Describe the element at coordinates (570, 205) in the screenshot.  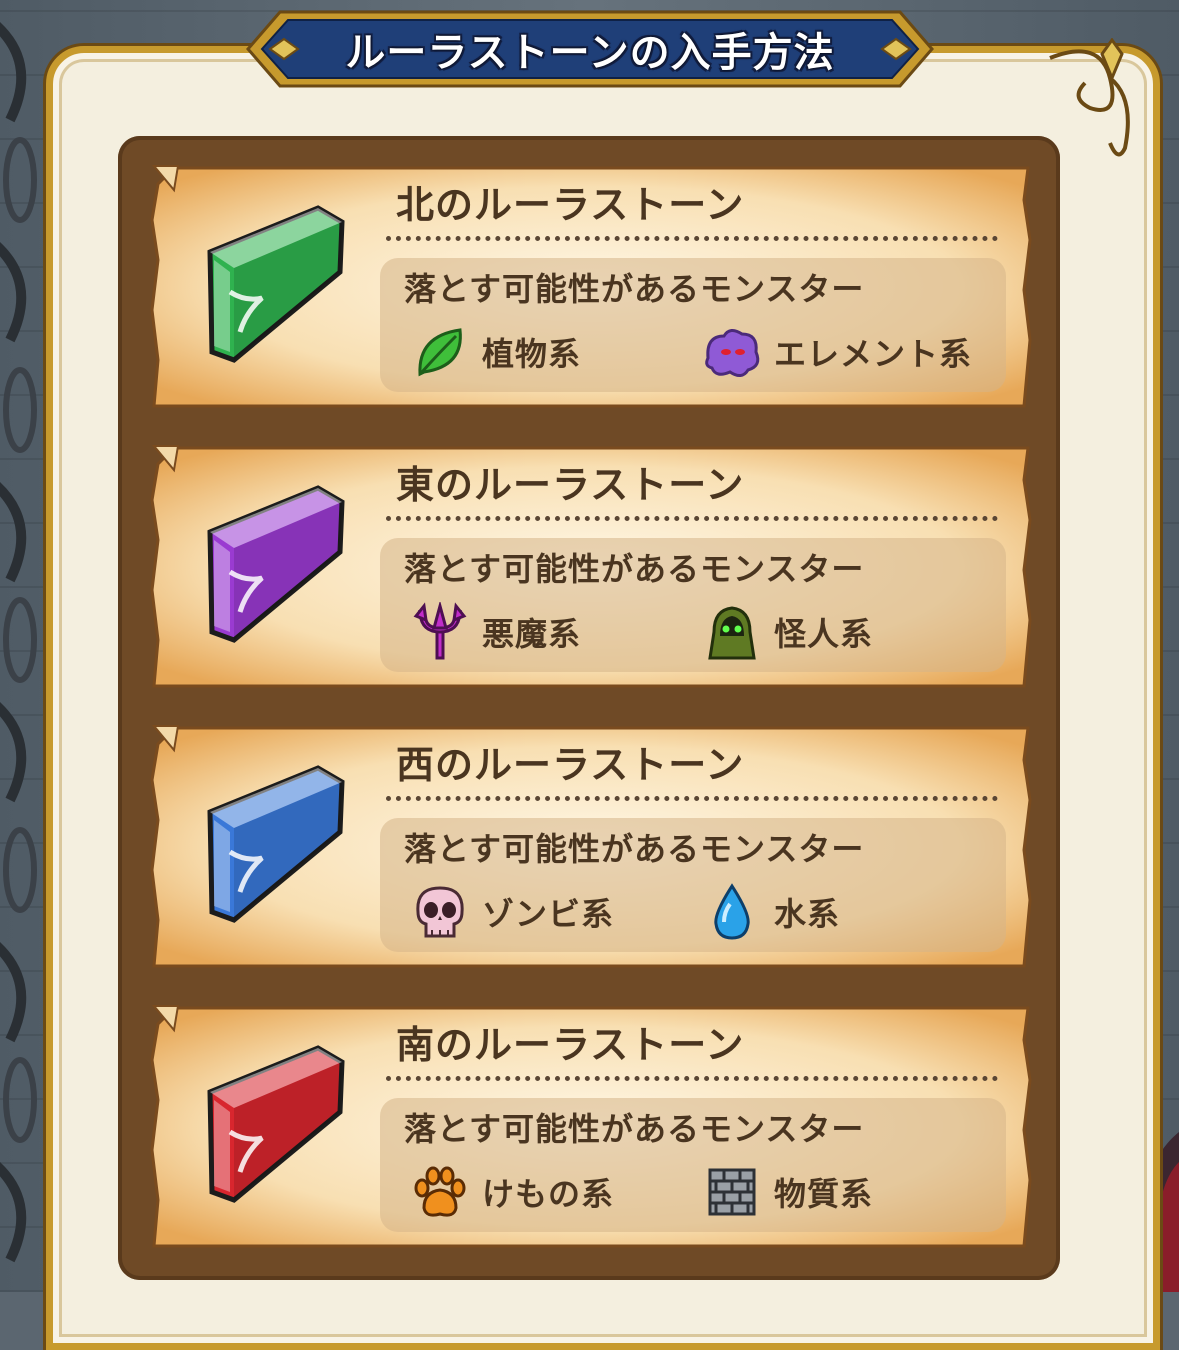
I see `stone-name: 北のルーラストーン` at that location.